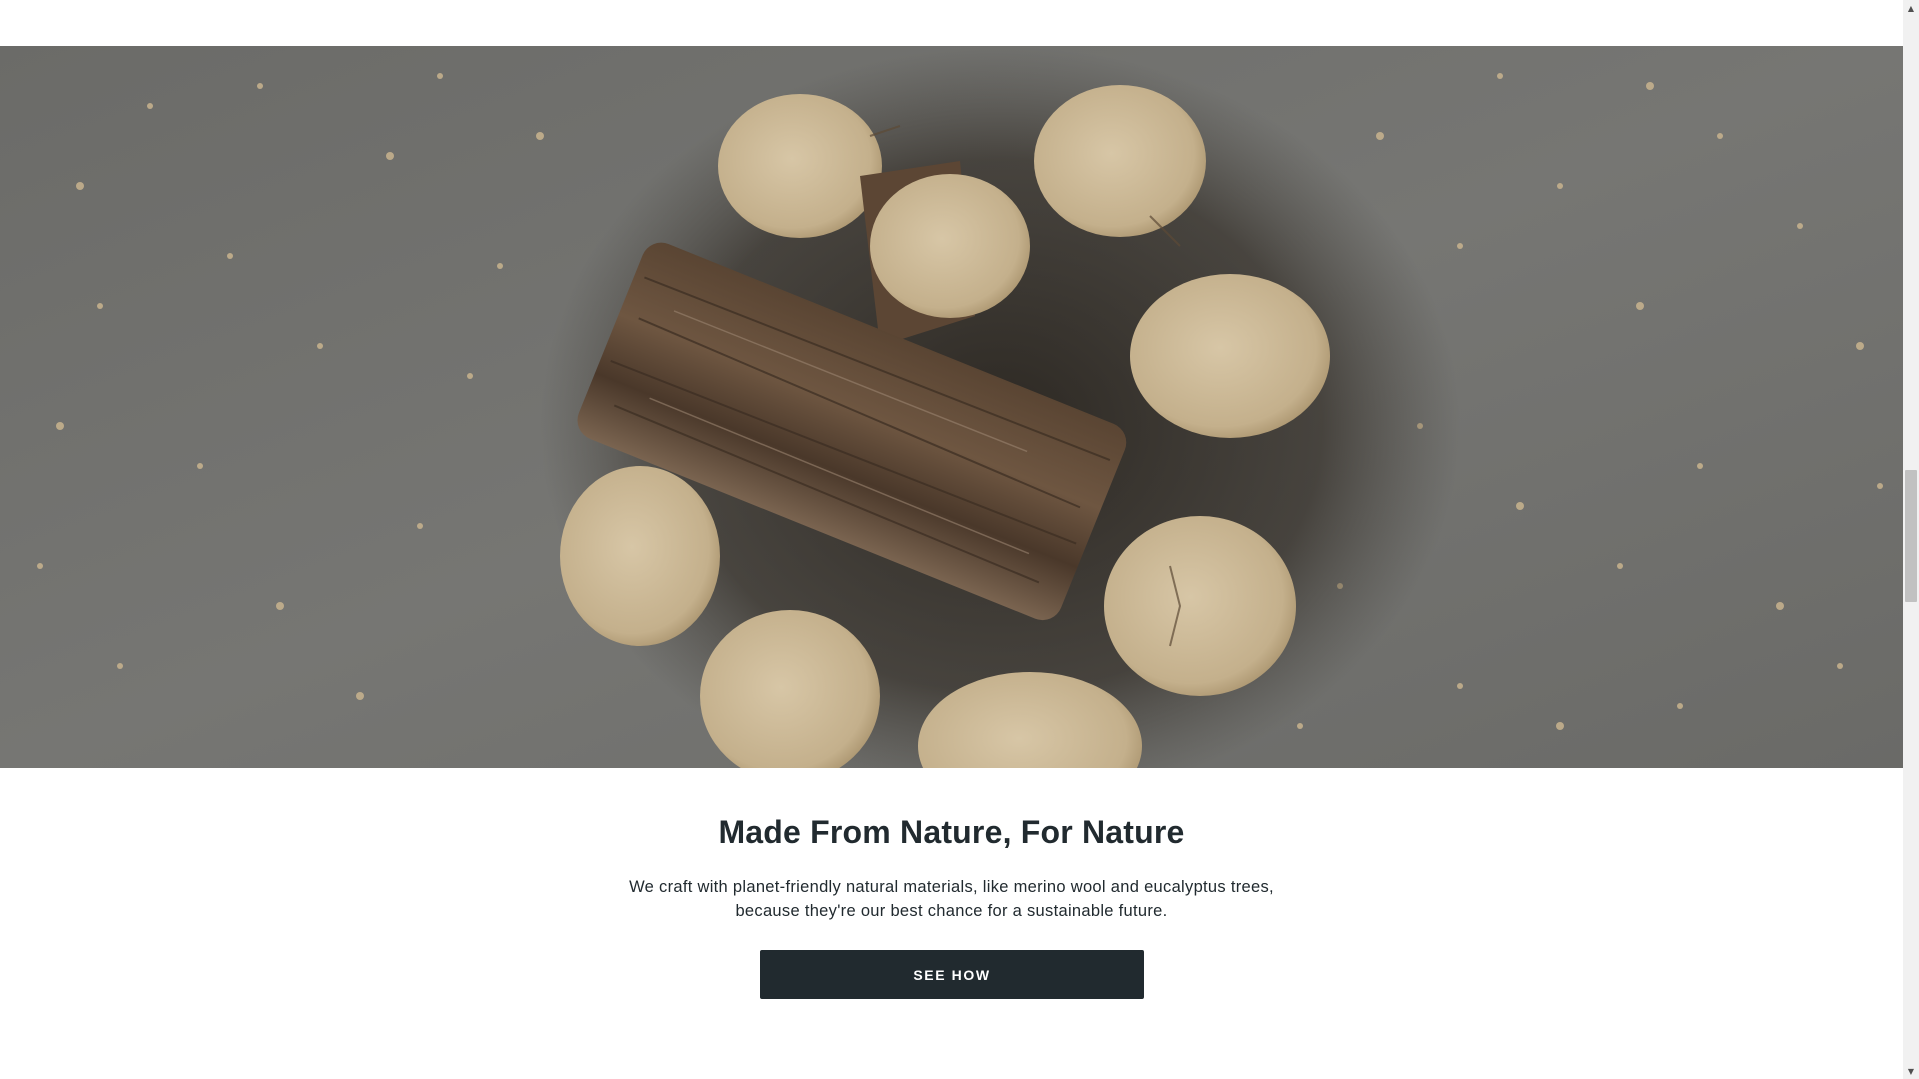 Image resolution: width=1919 pixels, height=1079 pixels. I want to click on scroll-down-arrow-icon: ▼, so click(1911, 1071).